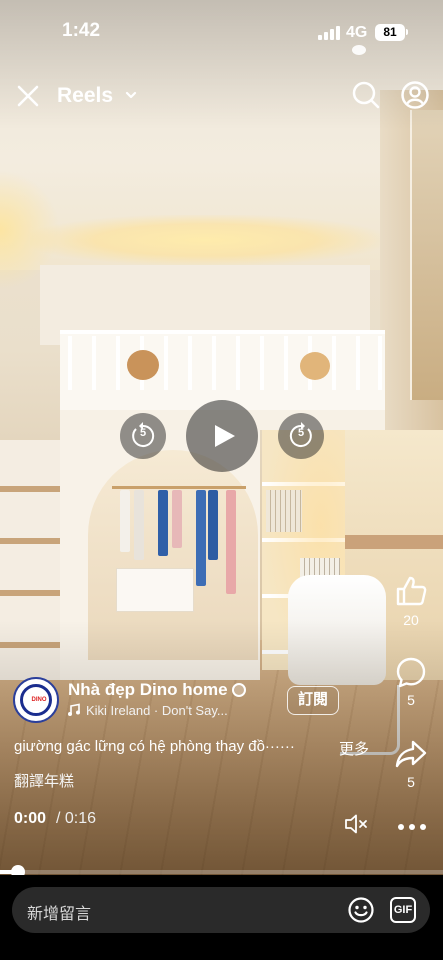 Image resolution: width=443 pixels, height=960 pixels. Describe the element at coordinates (179, 487) in the screenshot. I see `video-clothes-rod` at that location.